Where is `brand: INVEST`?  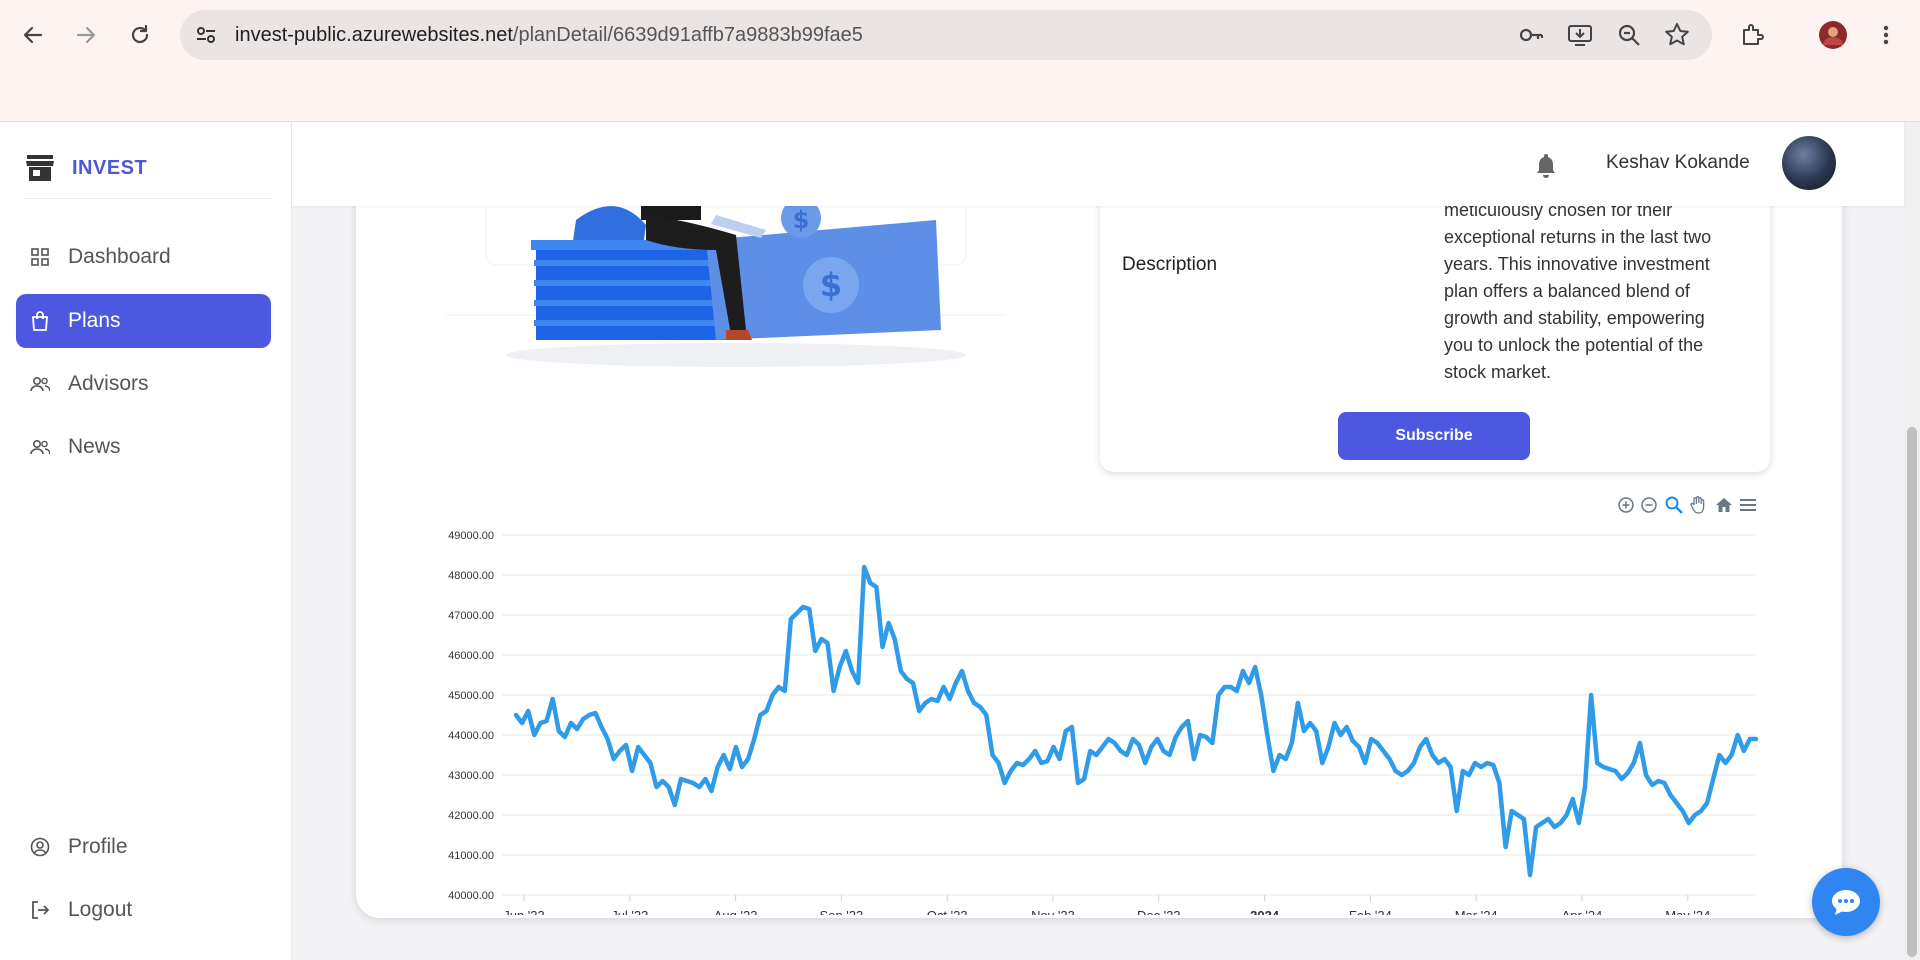 brand: INVEST is located at coordinates (85, 168).